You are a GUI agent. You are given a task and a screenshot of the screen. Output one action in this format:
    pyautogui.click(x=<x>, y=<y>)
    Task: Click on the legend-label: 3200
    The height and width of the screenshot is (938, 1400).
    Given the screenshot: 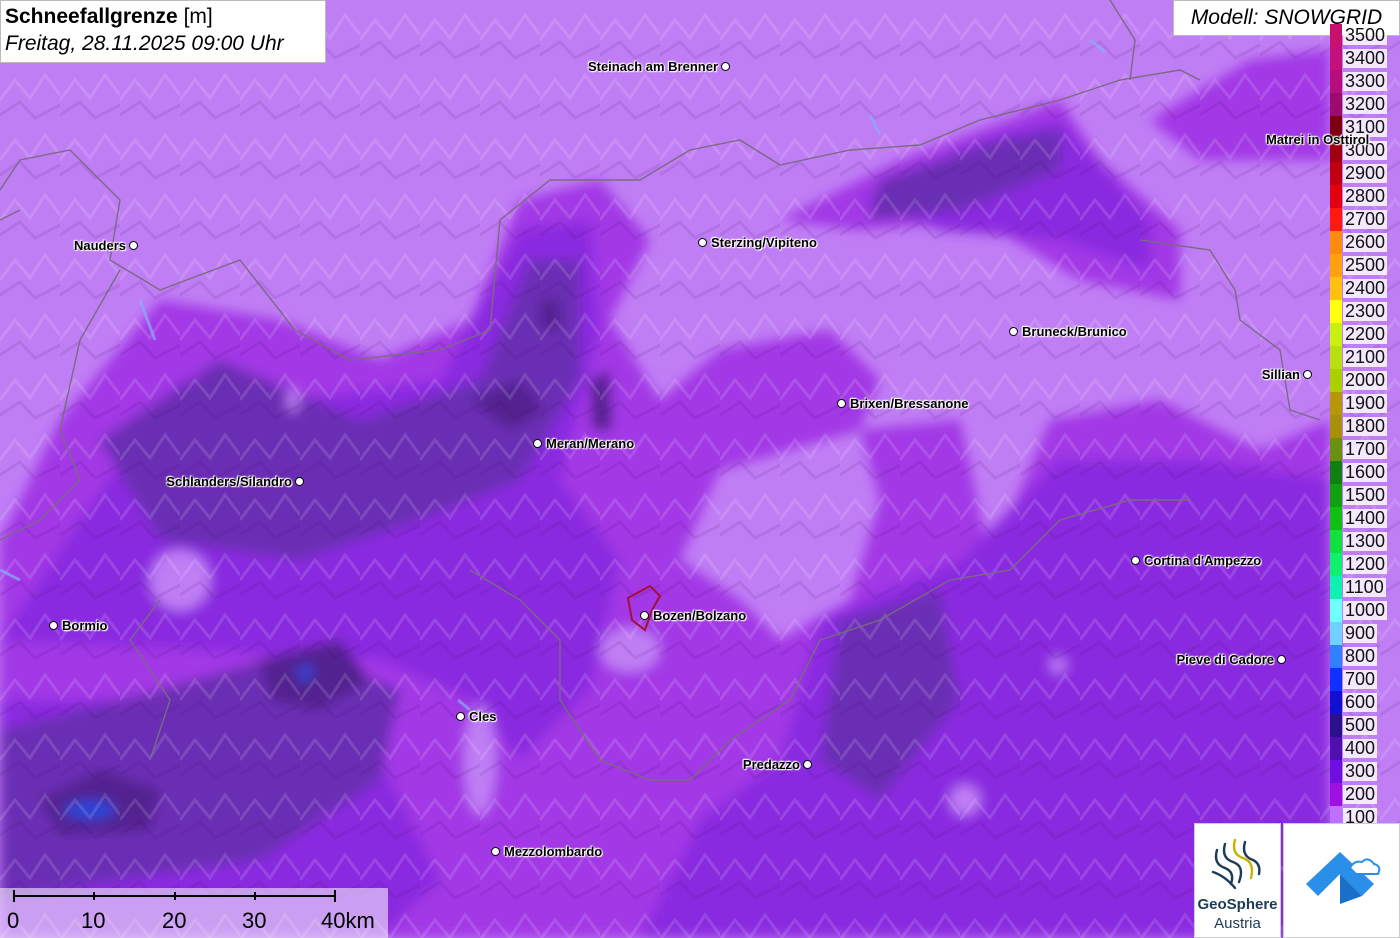 What is the action you would take?
    pyautogui.click(x=1365, y=104)
    